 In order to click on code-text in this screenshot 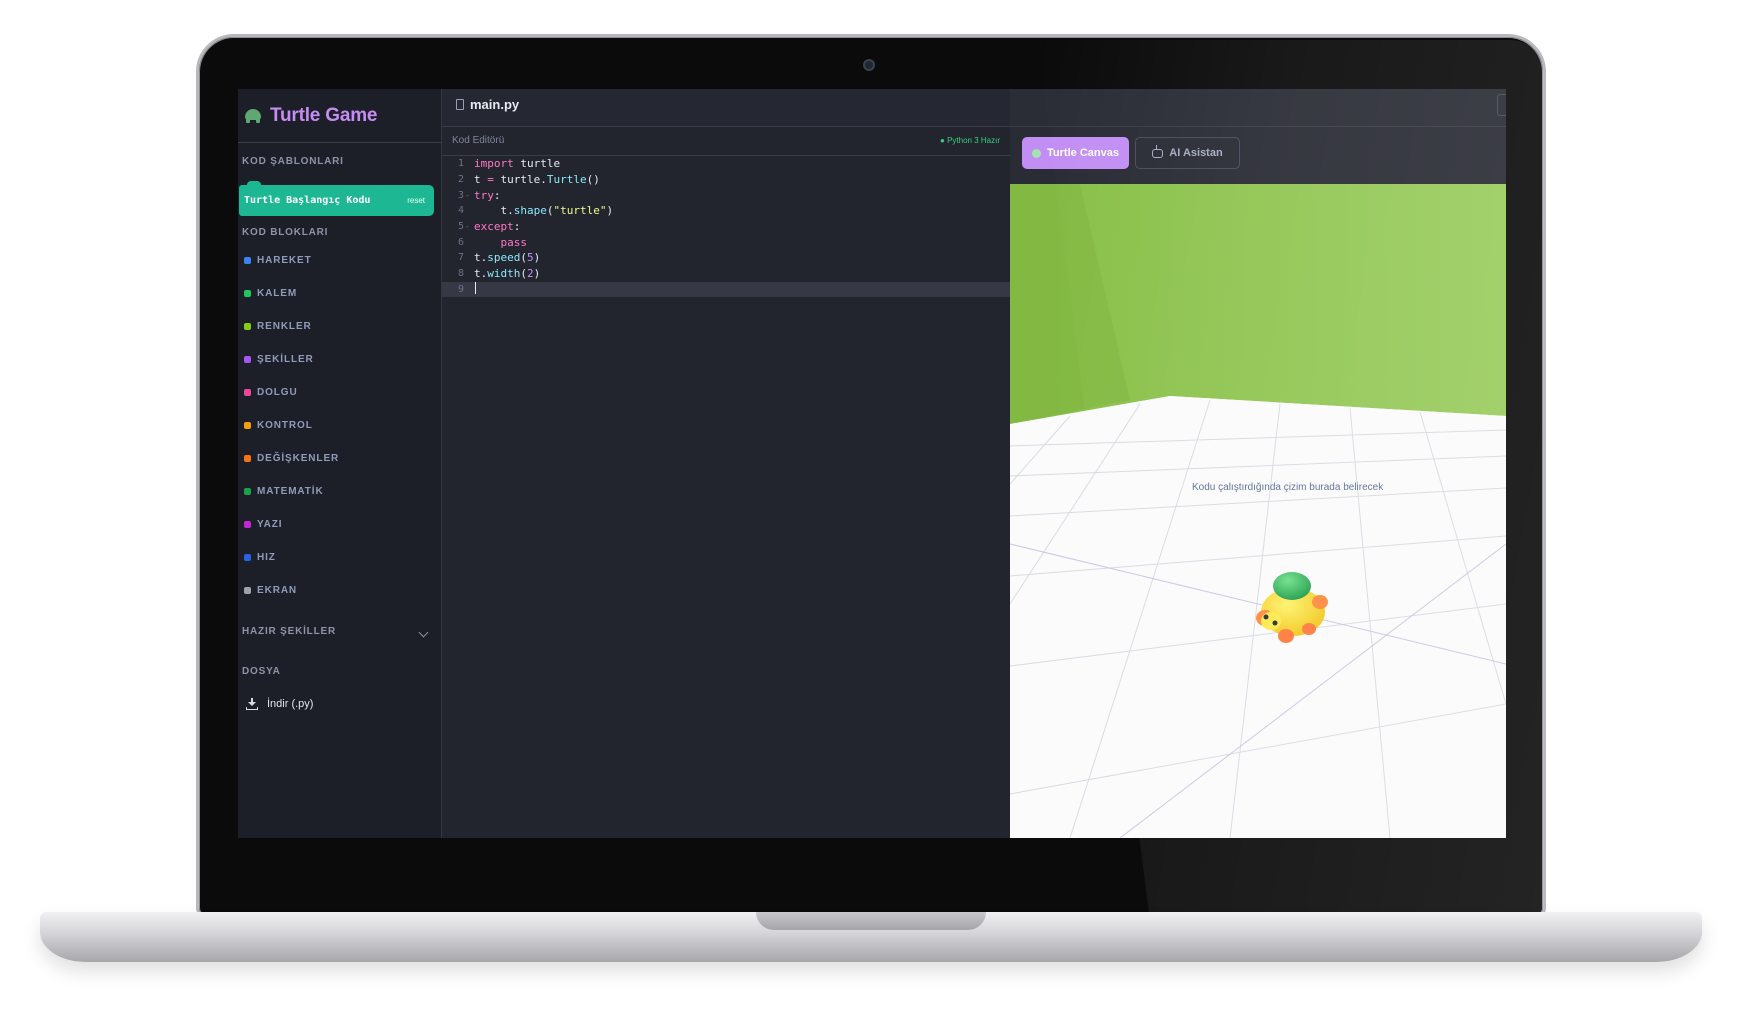, I will do `click(475, 289)`.